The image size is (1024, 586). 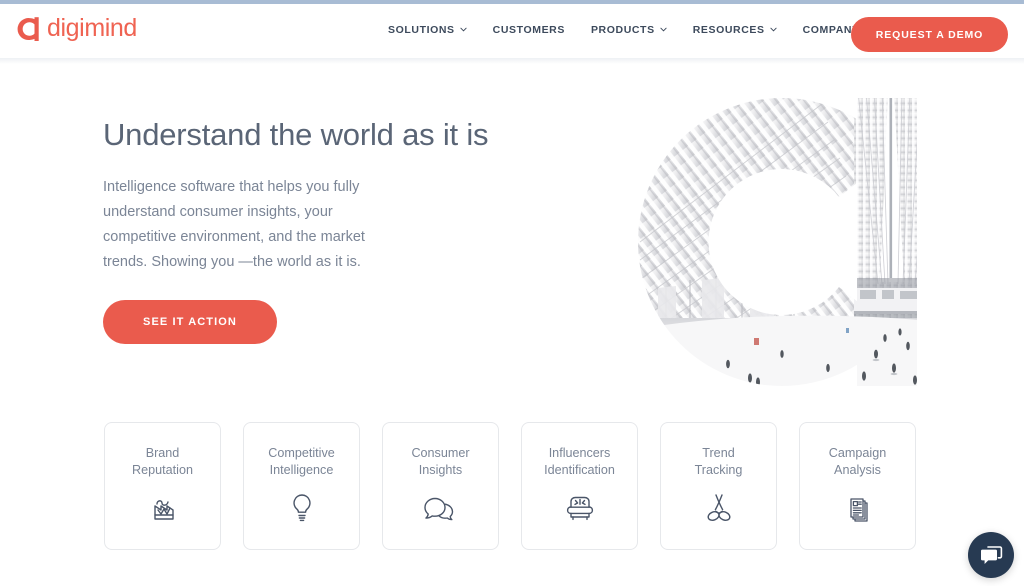 I want to click on nav-item-products: PRODUCTS, so click(x=629, y=30).